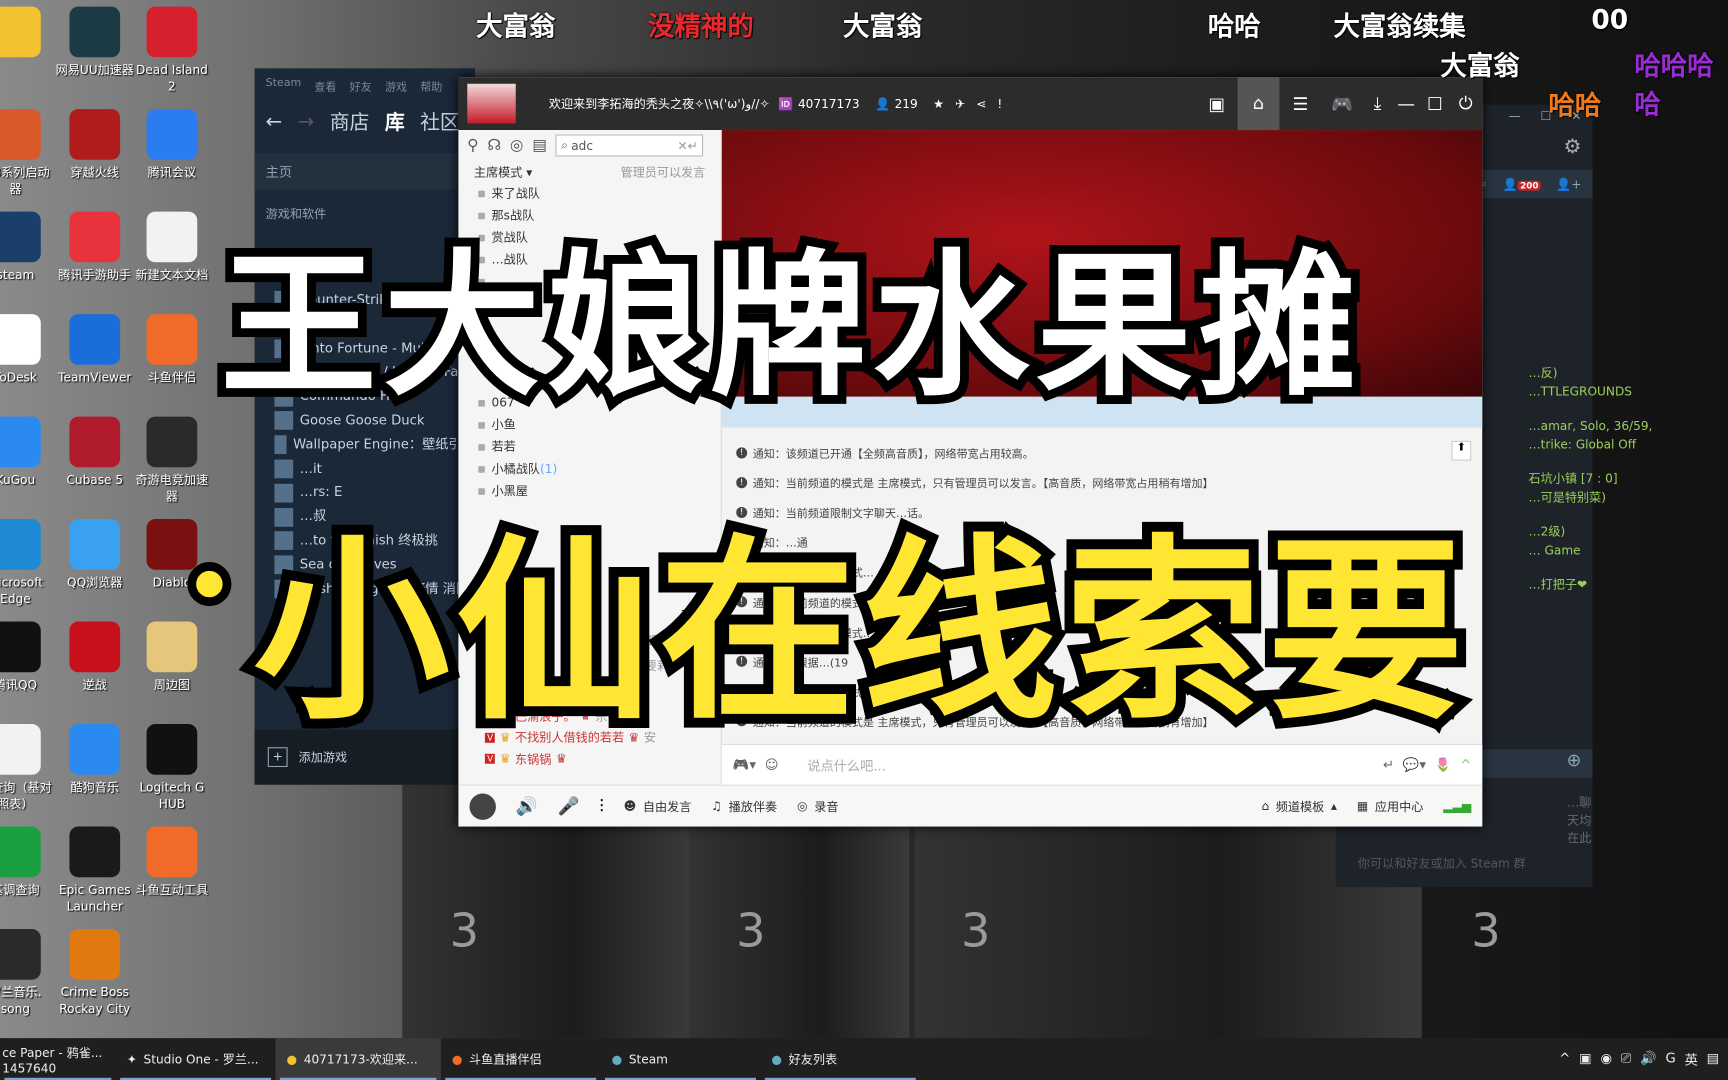  What do you see at coordinates (1299, 806) in the screenshot?
I see `template-button: ⌂ 频道模板 ▴` at bounding box center [1299, 806].